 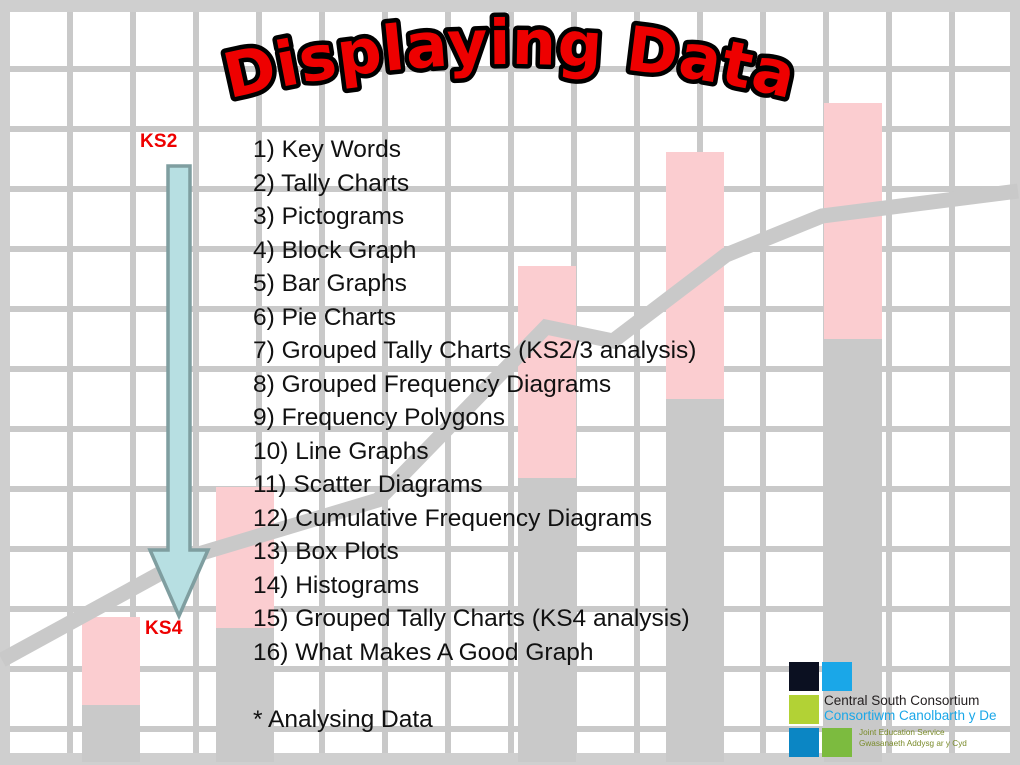 I want to click on topic-list-item: 12) Cumulative Frequency Diagrams, so click(x=452, y=518).